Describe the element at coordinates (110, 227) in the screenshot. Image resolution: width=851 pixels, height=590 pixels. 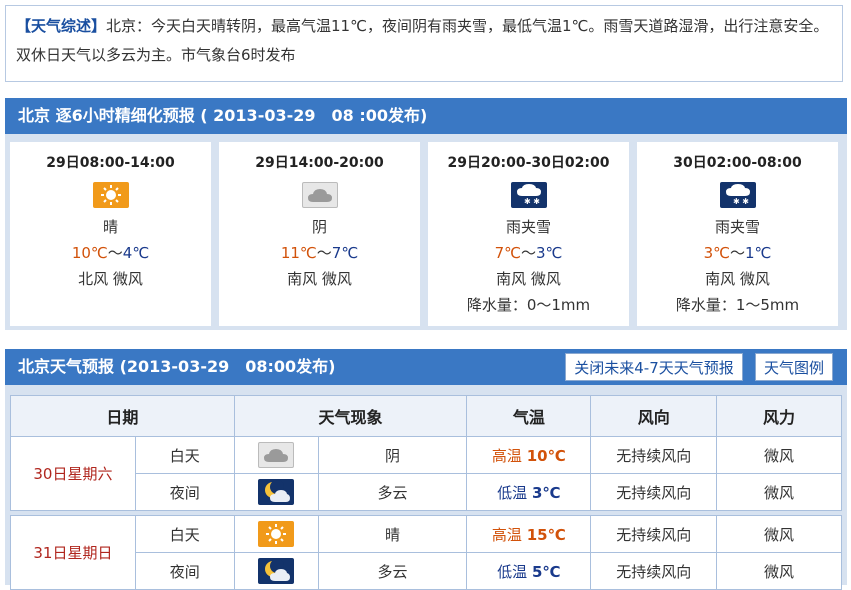
I see `card-weather: 晴` at that location.